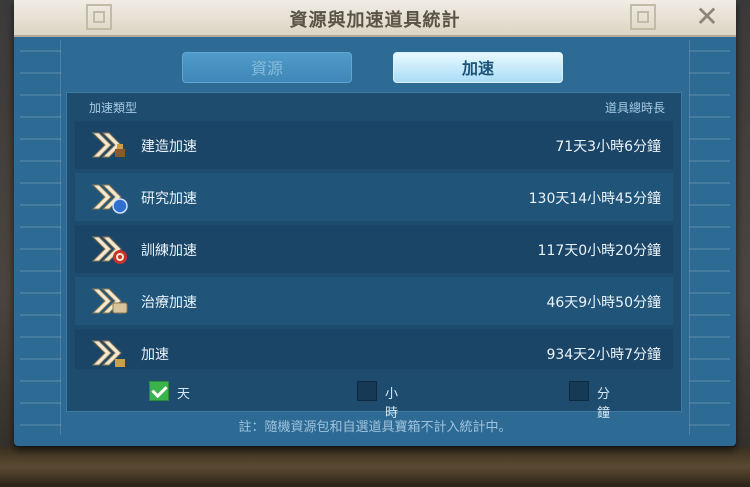 The image size is (750, 487). I want to click on list-item: 訓練加速 117天0小時20分鐘, so click(374, 249).